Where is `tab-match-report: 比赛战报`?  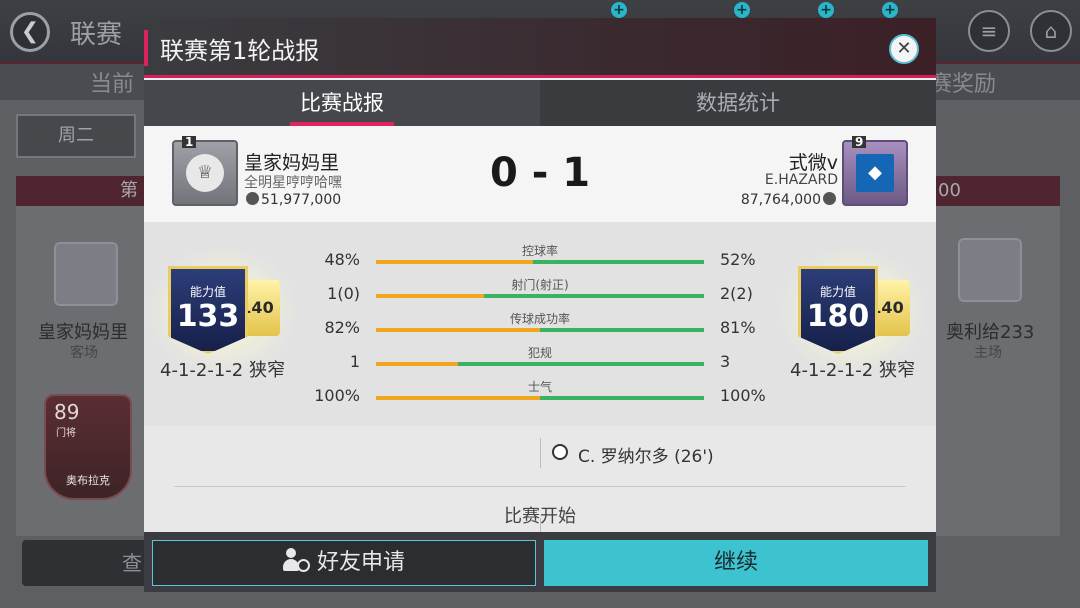
tab-match-report: 比赛战报 is located at coordinates (342, 103).